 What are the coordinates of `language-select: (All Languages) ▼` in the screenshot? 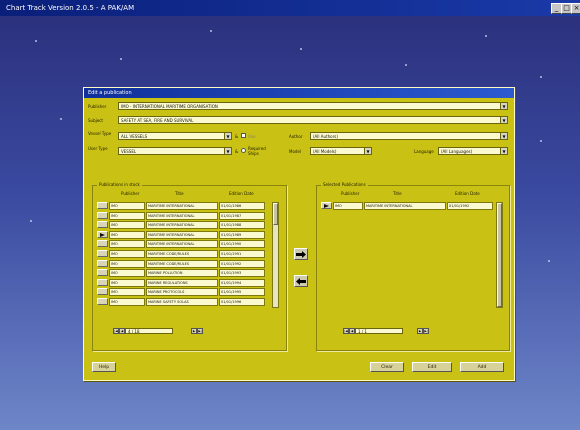 It's located at (473, 151).